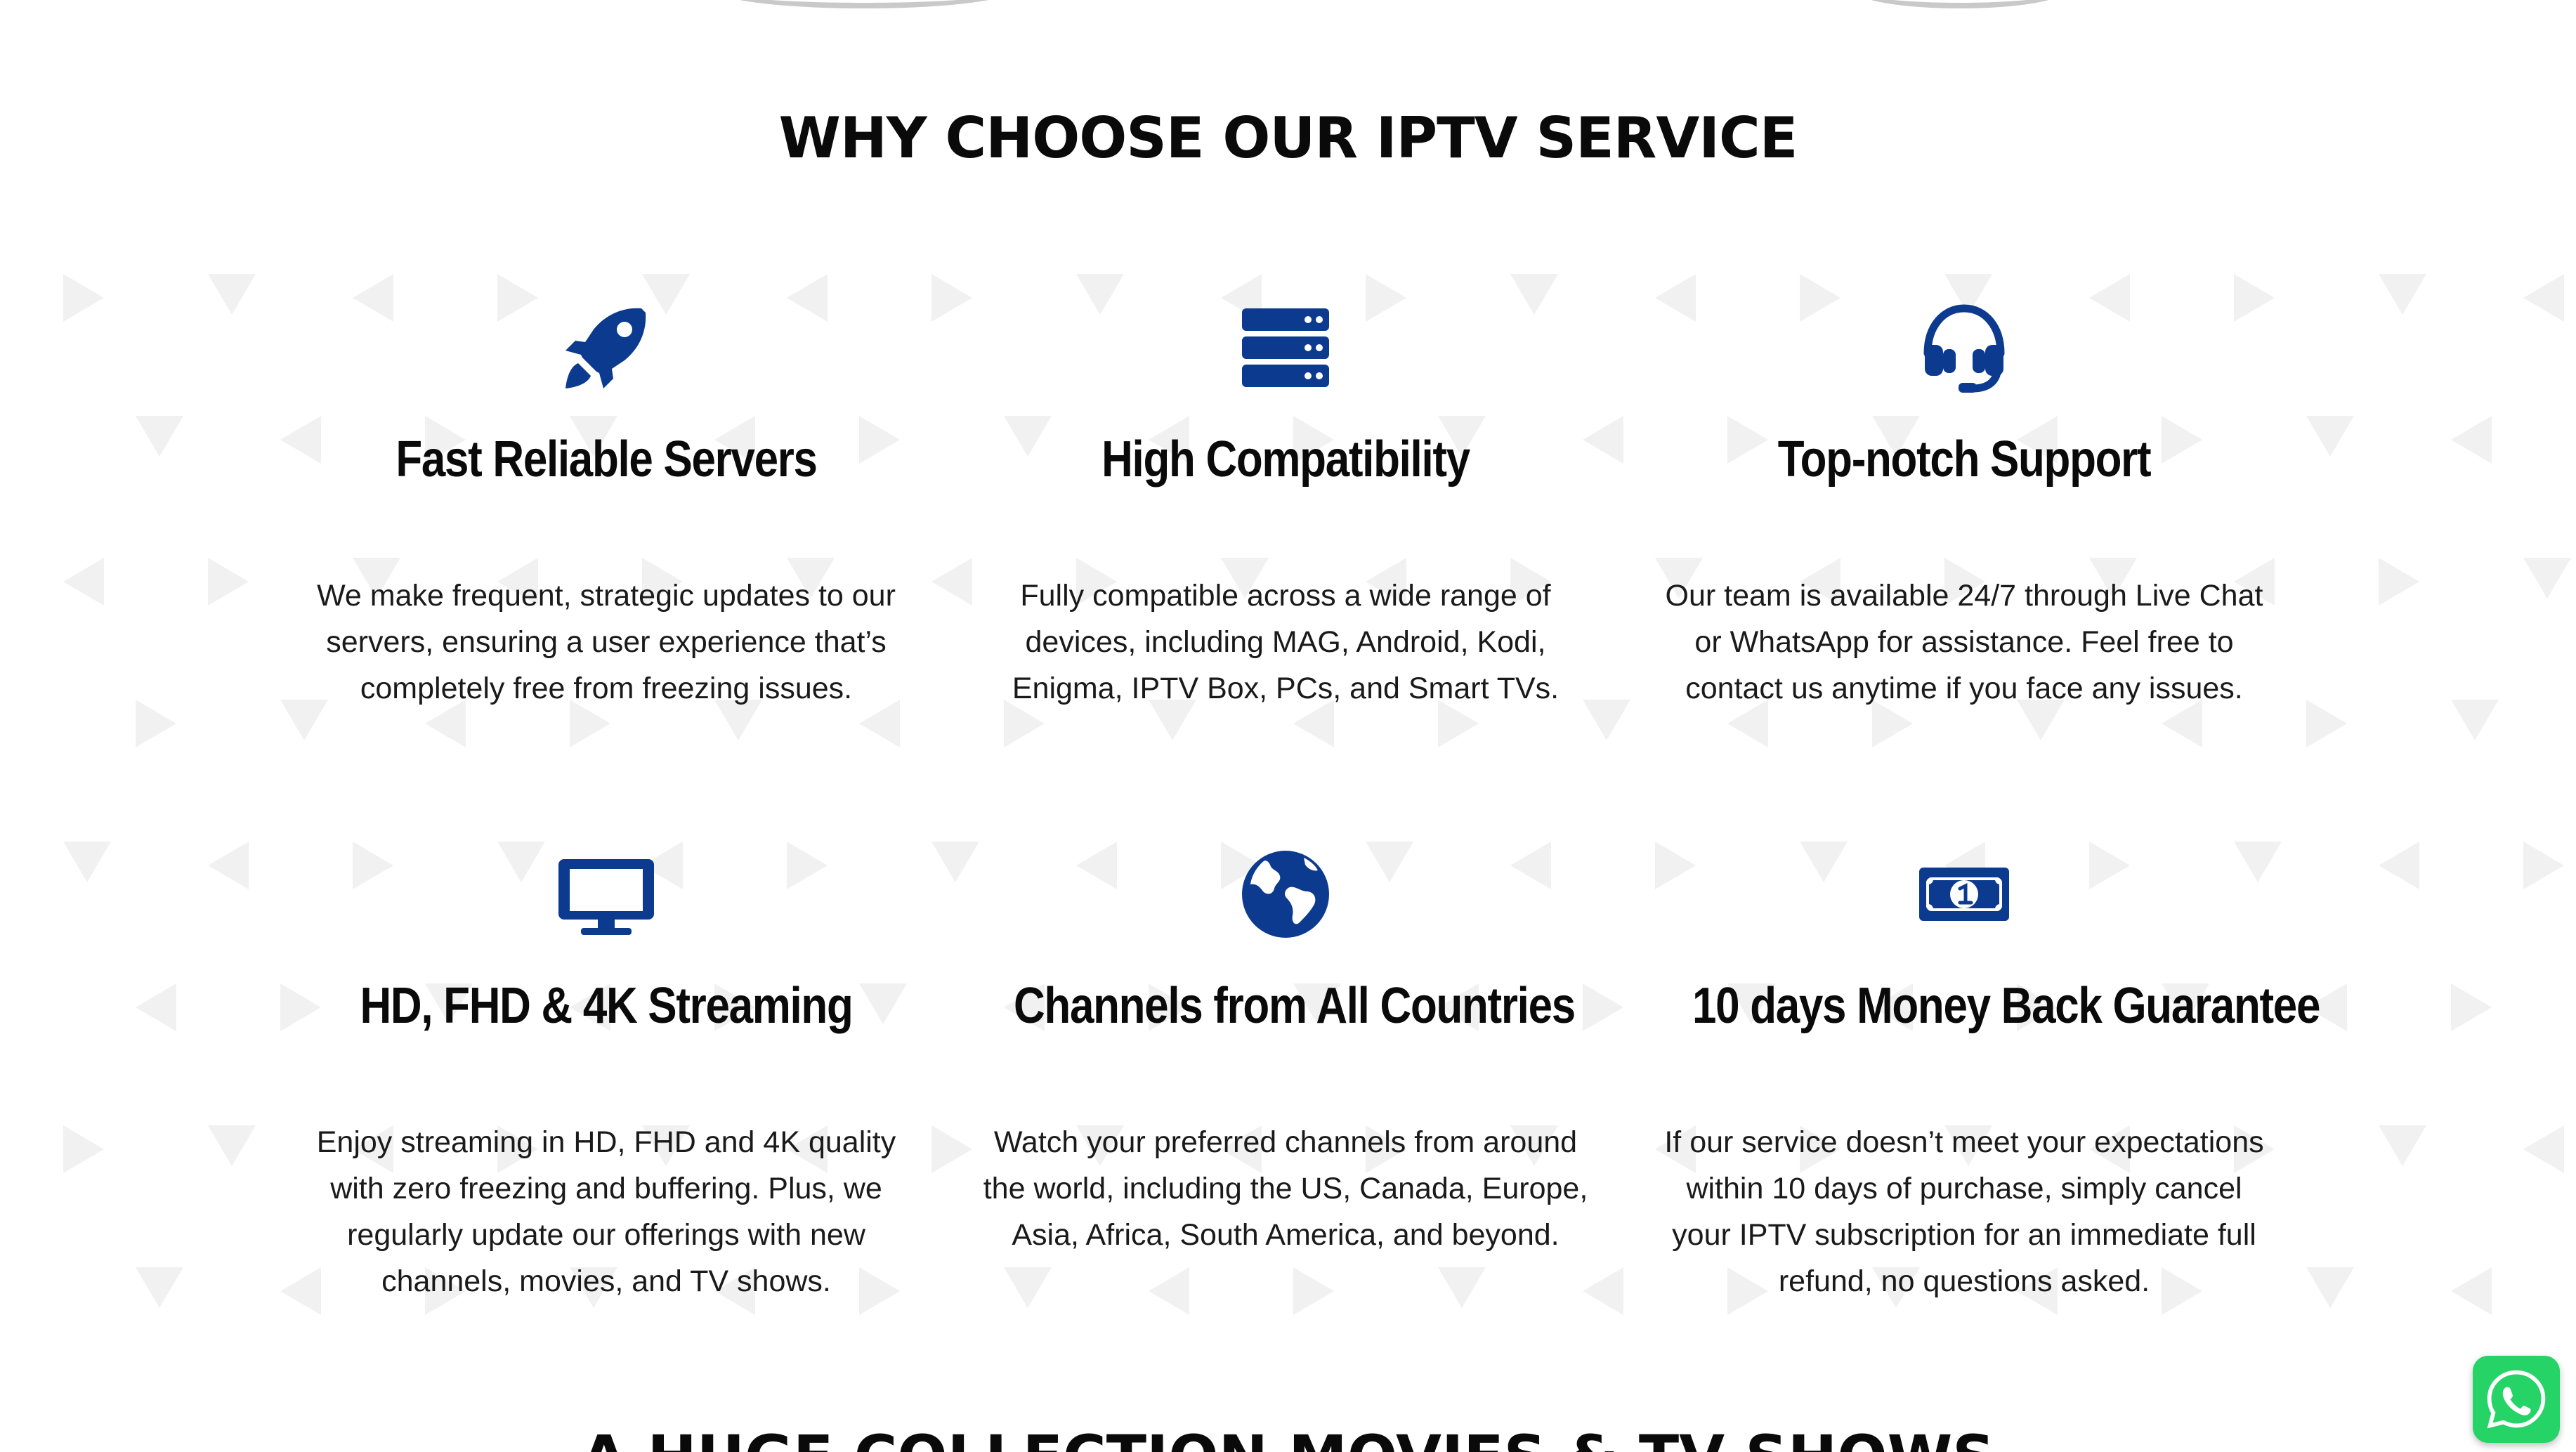 The width and height of the screenshot is (2576, 1452). Describe the element at coordinates (1285, 348) in the screenshot. I see `server-icon` at that location.